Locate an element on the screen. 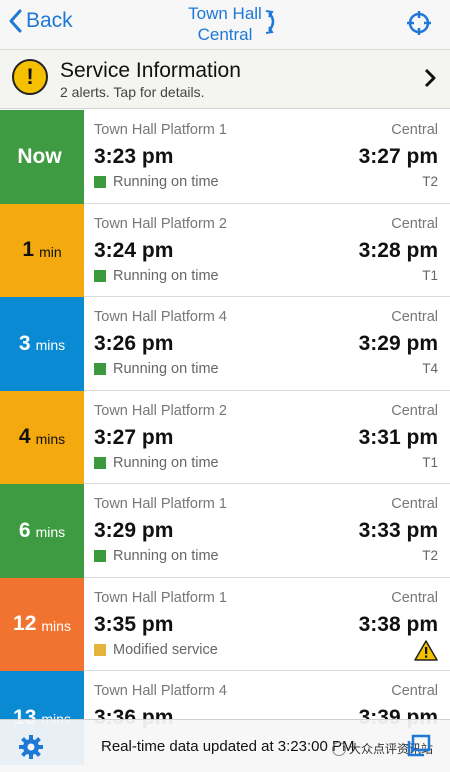 This screenshot has width=450, height=772. departure-time: 3:23 pm is located at coordinates (134, 156).